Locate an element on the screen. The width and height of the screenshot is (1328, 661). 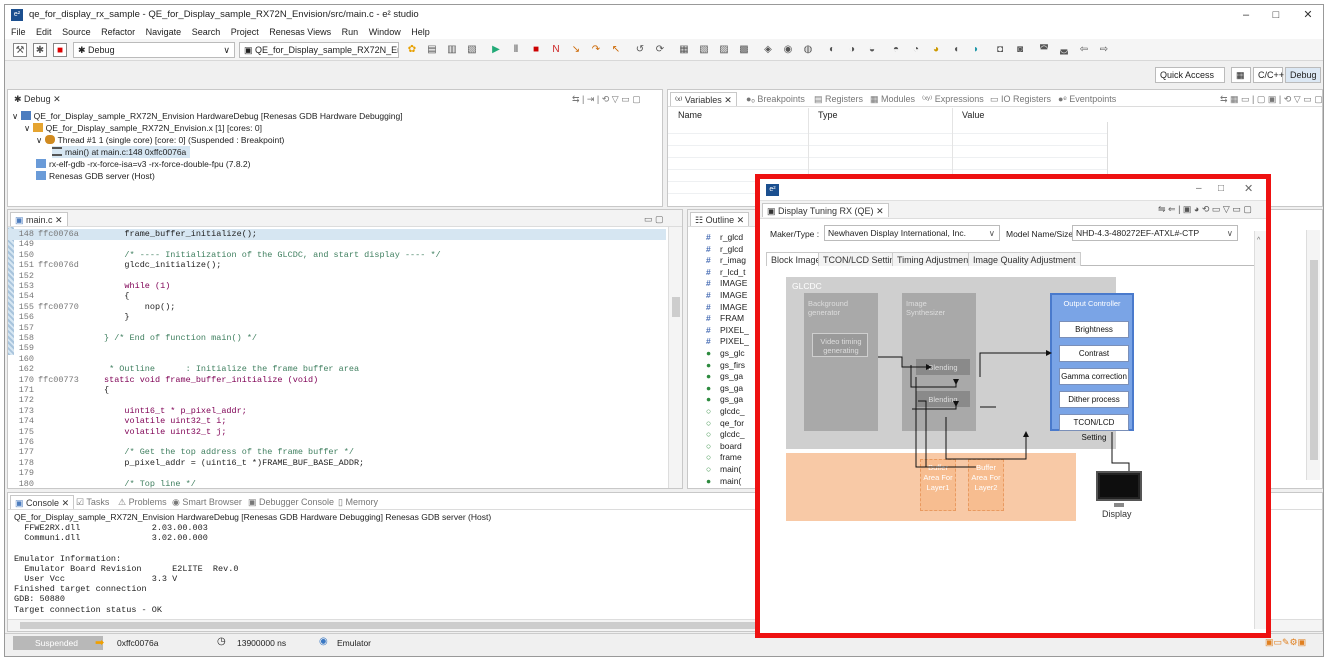
toolbar-tool-icon: ◑ is located at coordinates (852, 50).